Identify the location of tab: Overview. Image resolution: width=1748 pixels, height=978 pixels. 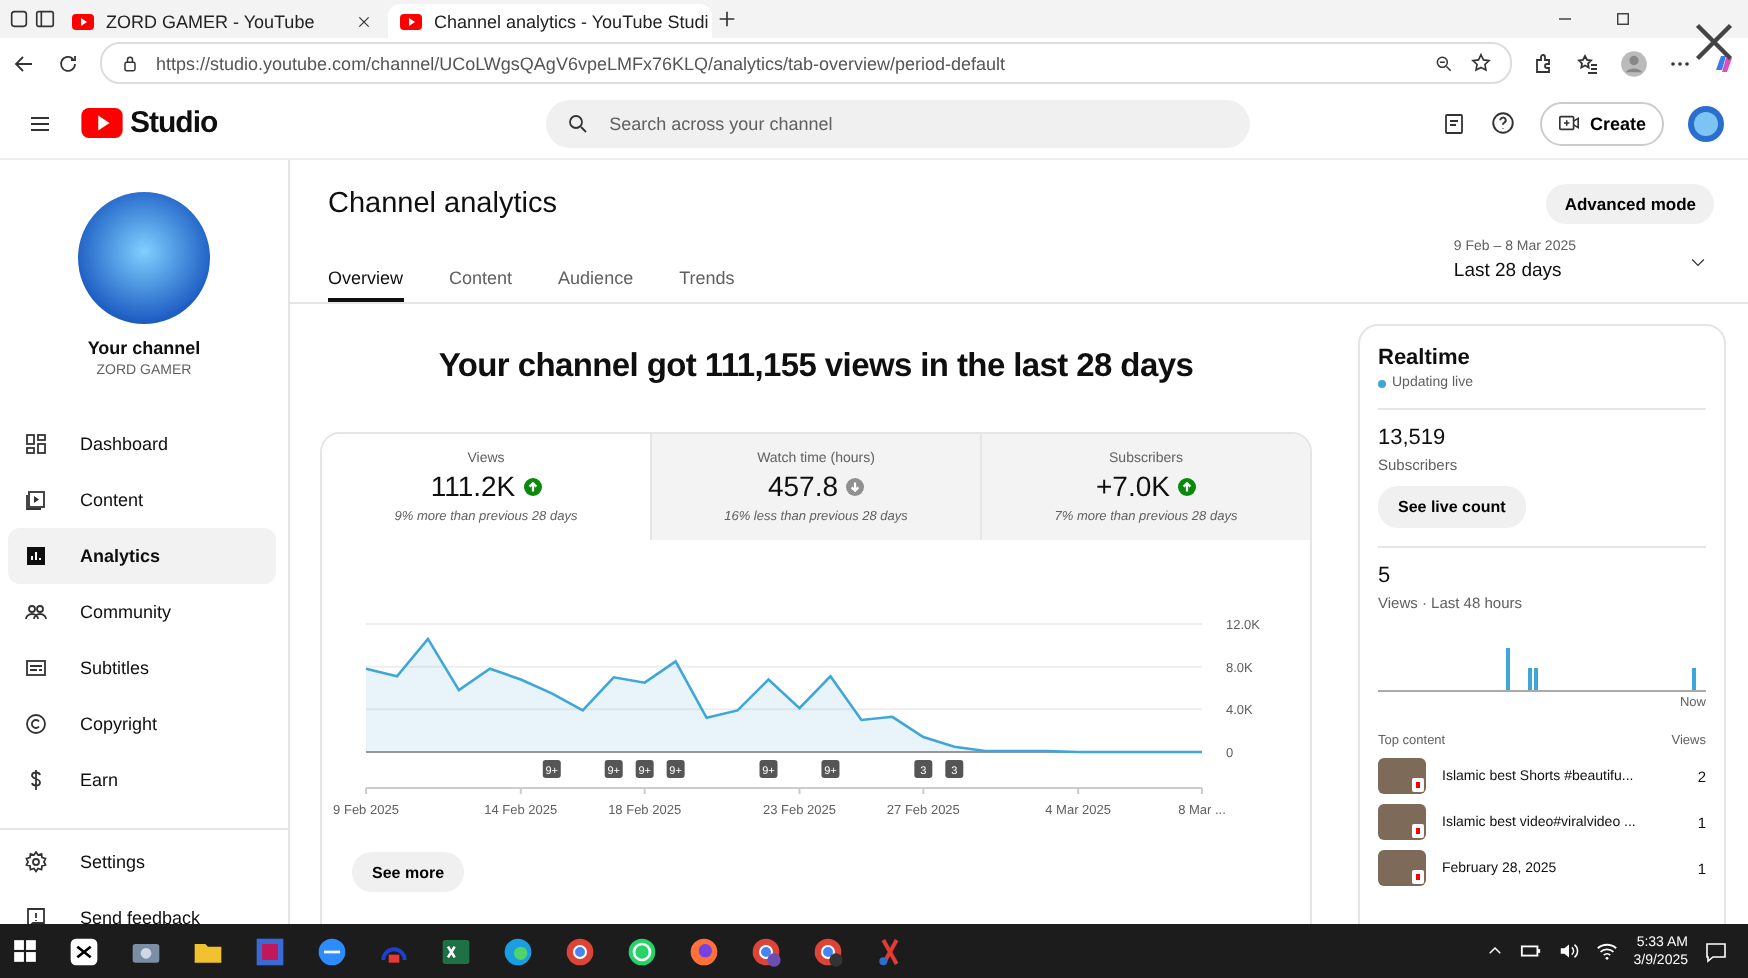
(366, 281).